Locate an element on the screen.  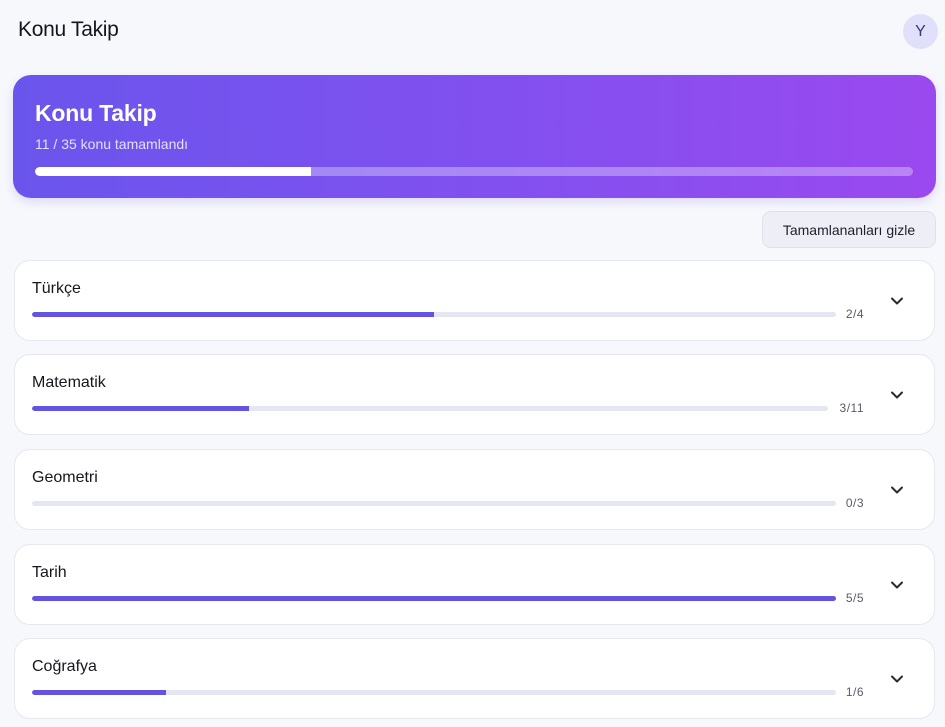
subject-card: Coğrafya 1/6 is located at coordinates (474, 678).